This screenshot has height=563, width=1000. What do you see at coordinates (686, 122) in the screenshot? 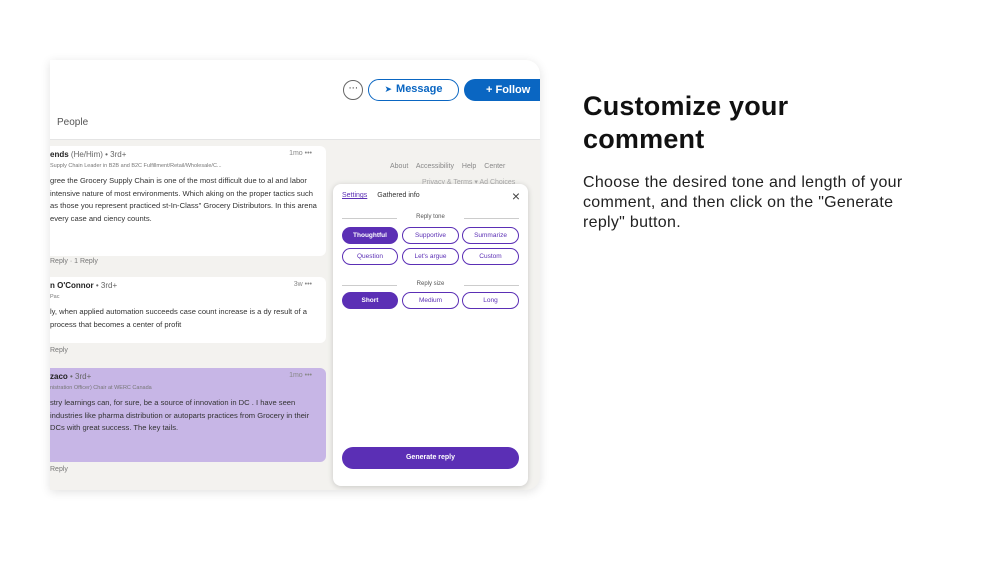
I see `promo-heading: Customize your comment` at bounding box center [686, 122].